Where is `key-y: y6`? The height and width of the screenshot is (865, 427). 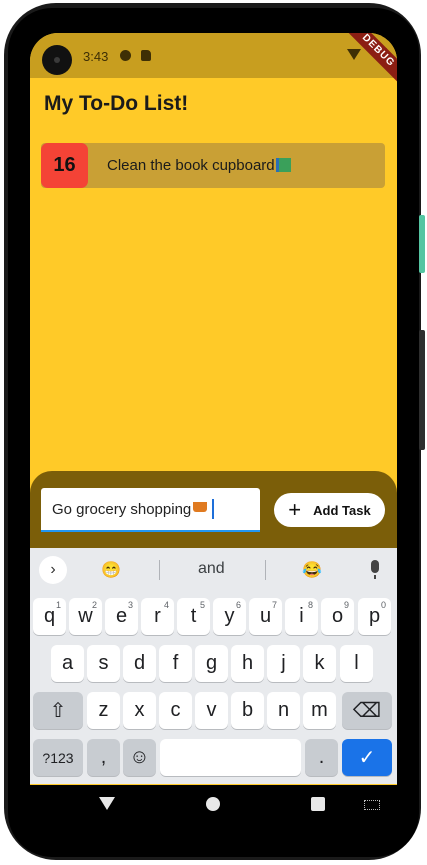 key-y: y6 is located at coordinates (229, 616).